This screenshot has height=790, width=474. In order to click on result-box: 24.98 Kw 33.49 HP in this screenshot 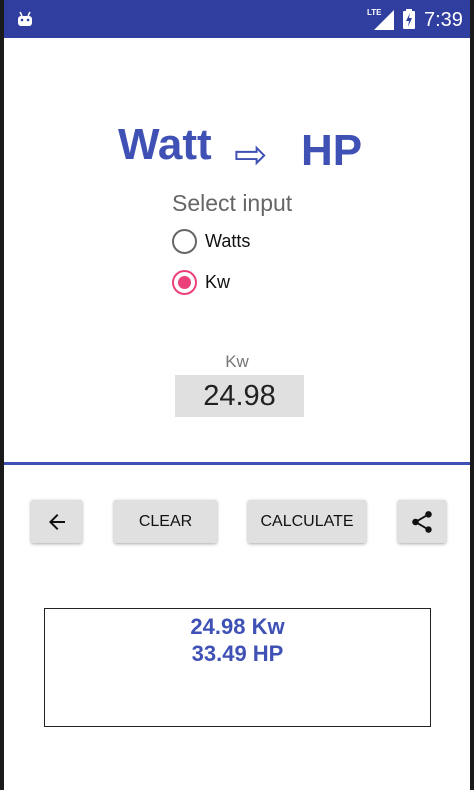, I will do `click(237, 667)`.